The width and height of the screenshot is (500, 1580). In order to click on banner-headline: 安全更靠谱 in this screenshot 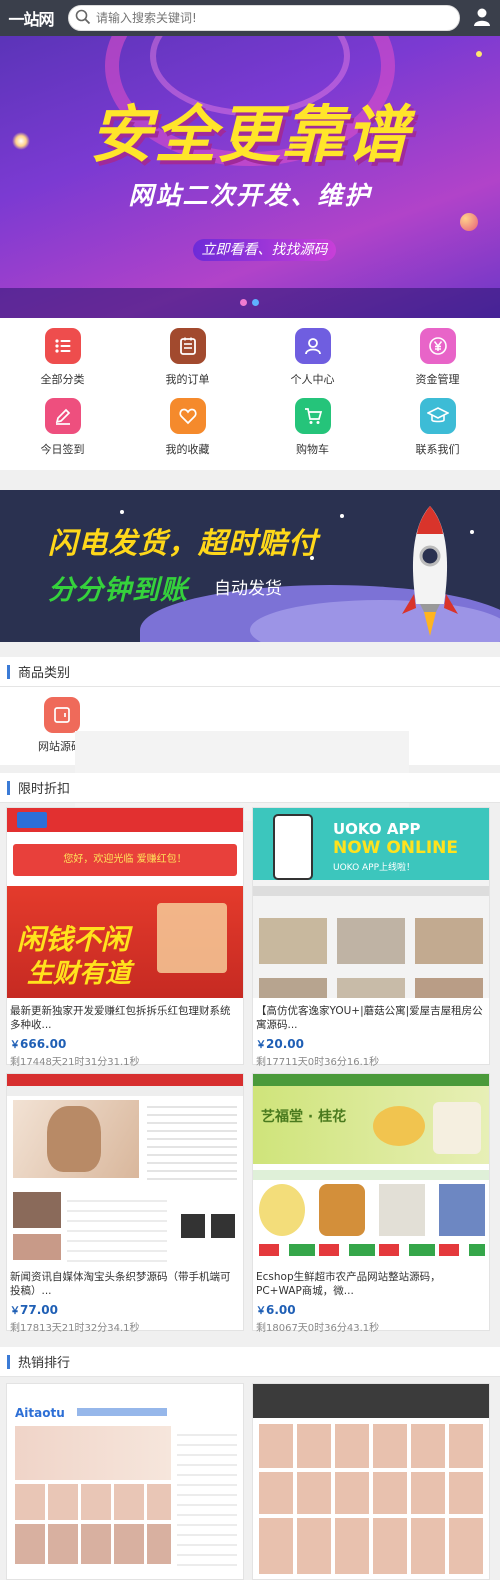, I will do `click(249, 134)`.